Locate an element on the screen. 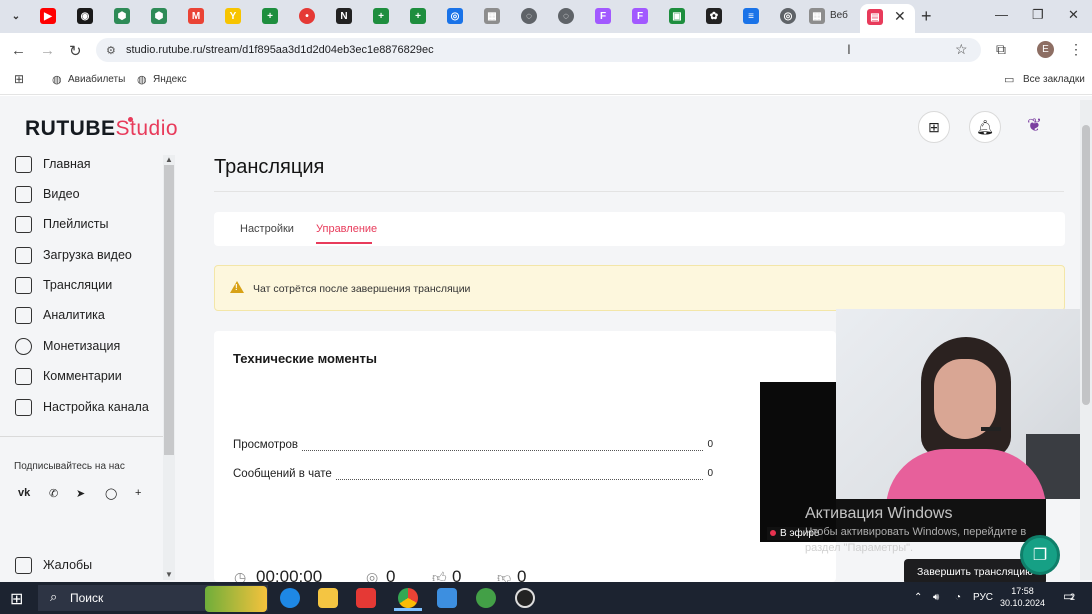 The height and width of the screenshot is (614, 1092). network-icon: ◔ is located at coordinates (958, 597).